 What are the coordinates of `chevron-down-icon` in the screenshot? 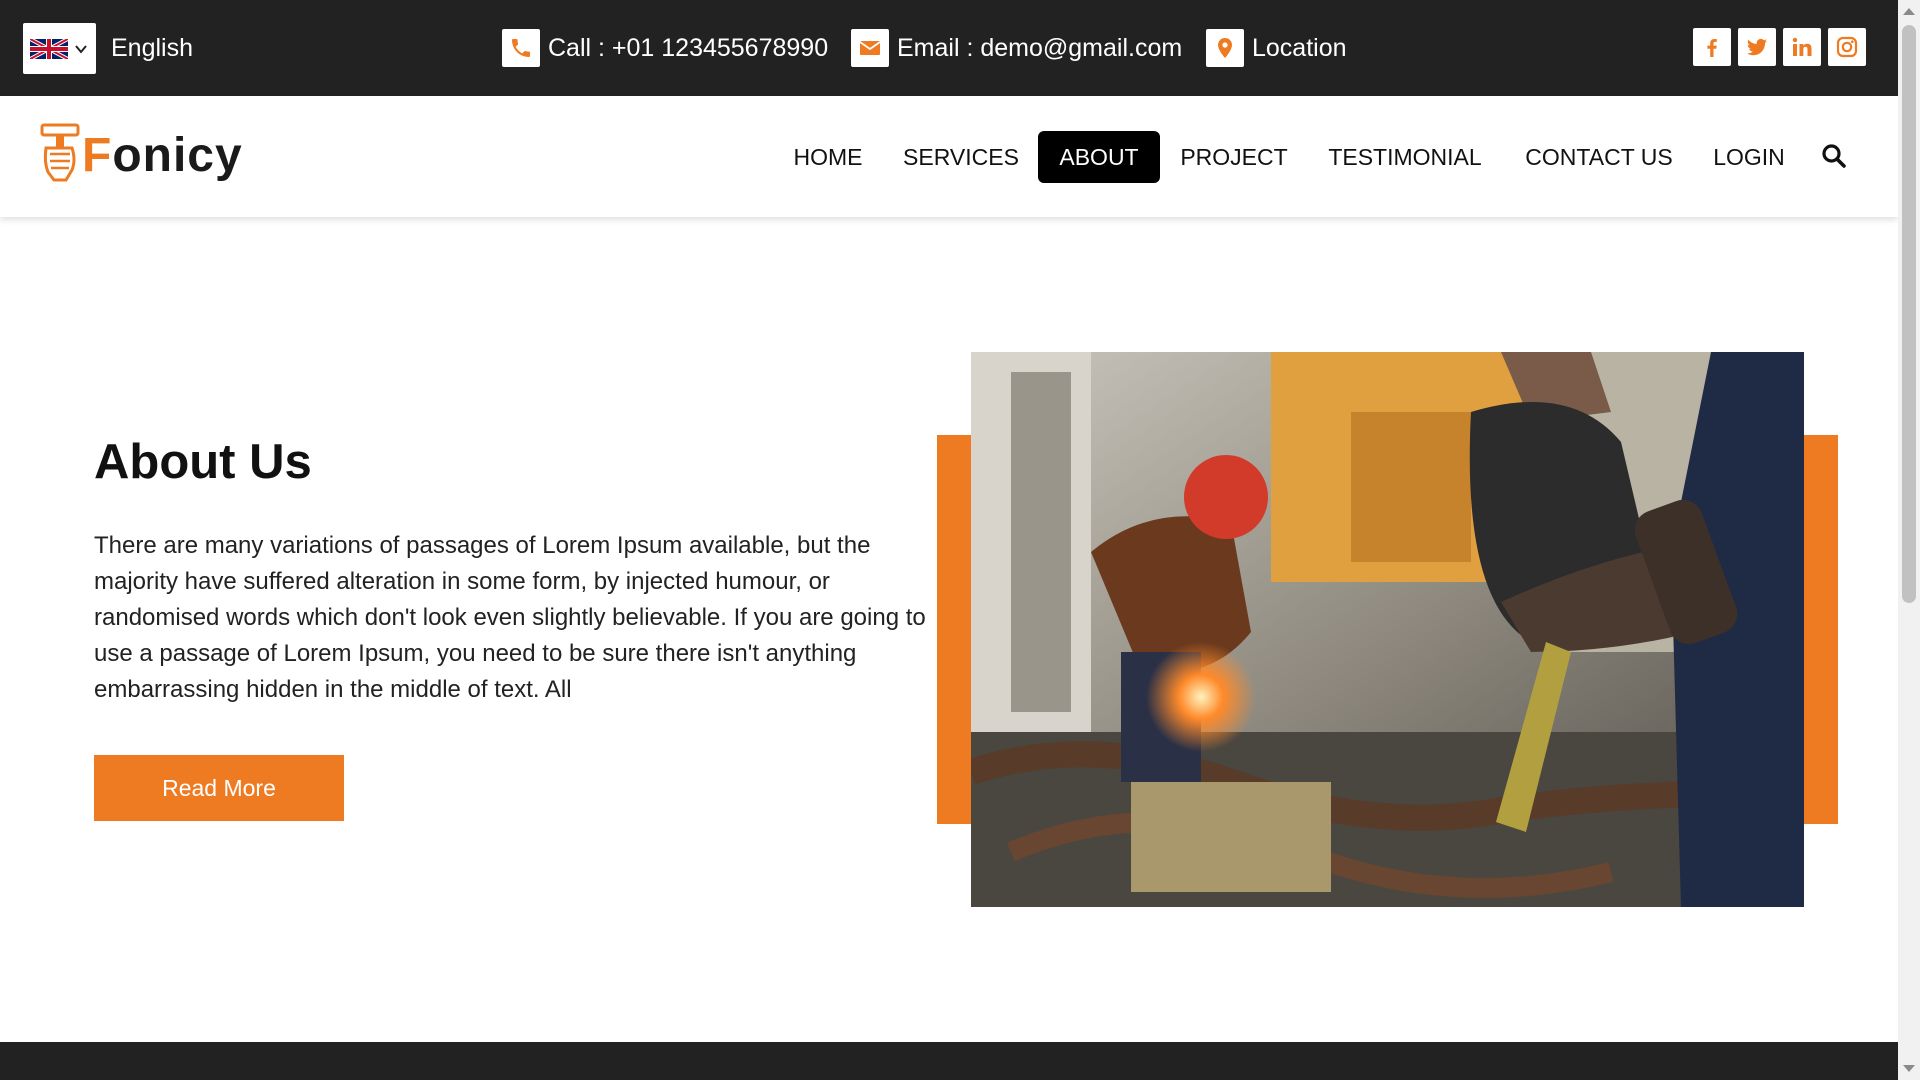 It's located at (81, 49).